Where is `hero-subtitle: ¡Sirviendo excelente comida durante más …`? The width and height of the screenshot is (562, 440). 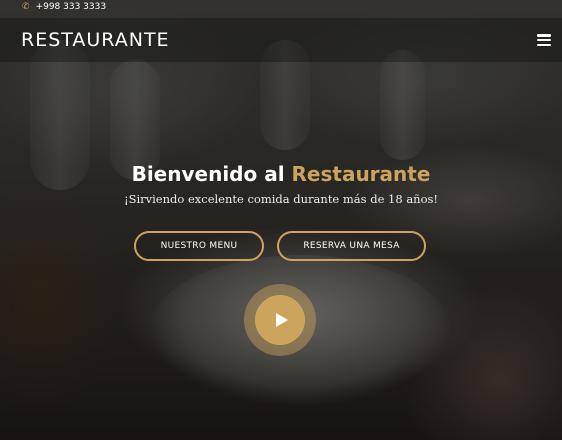 hero-subtitle: ¡Sirviendo excelente comida durante más … is located at coordinates (281, 199).